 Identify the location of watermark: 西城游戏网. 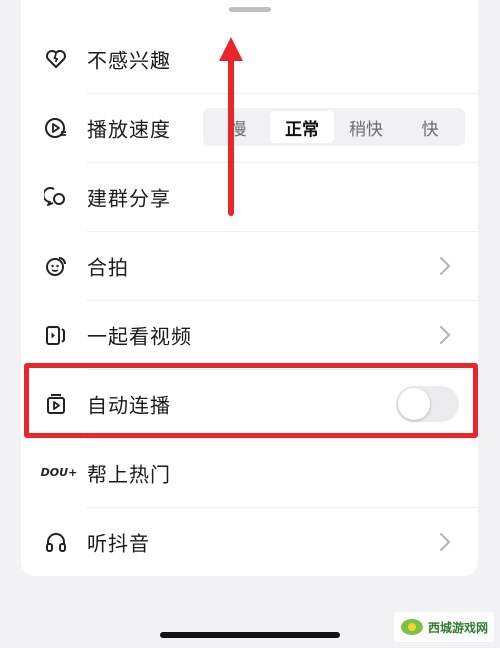
(443, 627).